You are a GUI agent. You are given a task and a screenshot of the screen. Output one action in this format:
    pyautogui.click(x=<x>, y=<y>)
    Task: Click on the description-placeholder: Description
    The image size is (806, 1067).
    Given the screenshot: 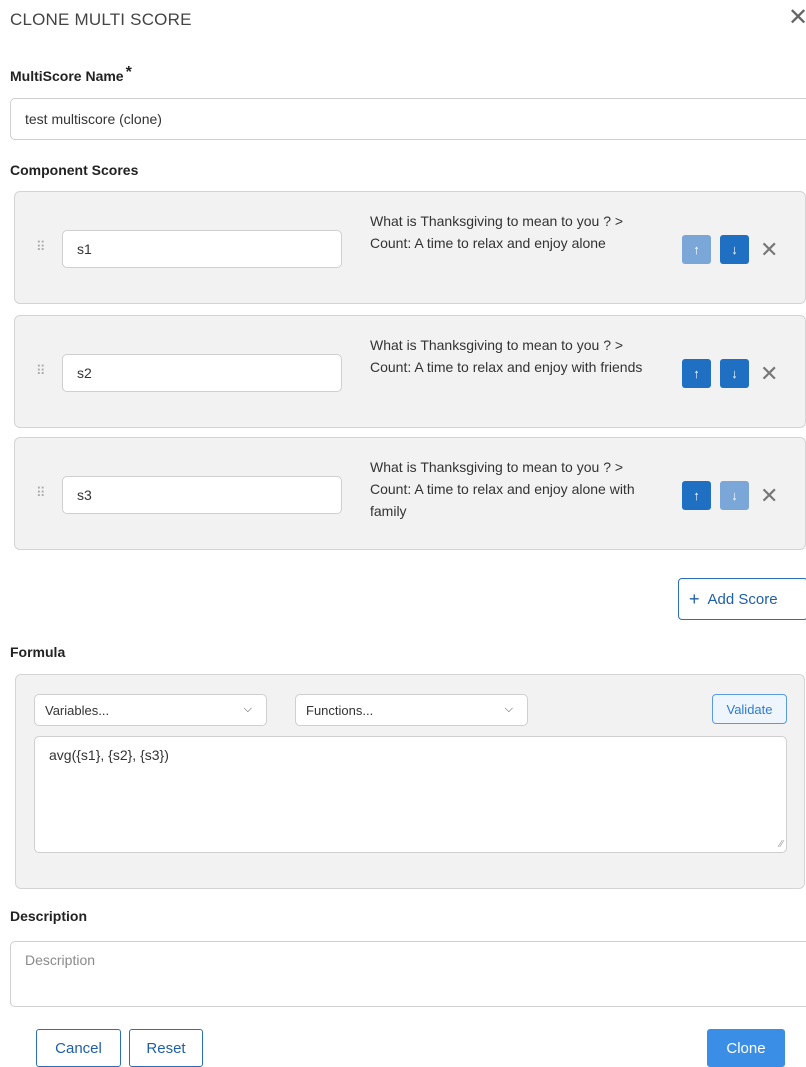 What is the action you would take?
    pyautogui.click(x=60, y=960)
    